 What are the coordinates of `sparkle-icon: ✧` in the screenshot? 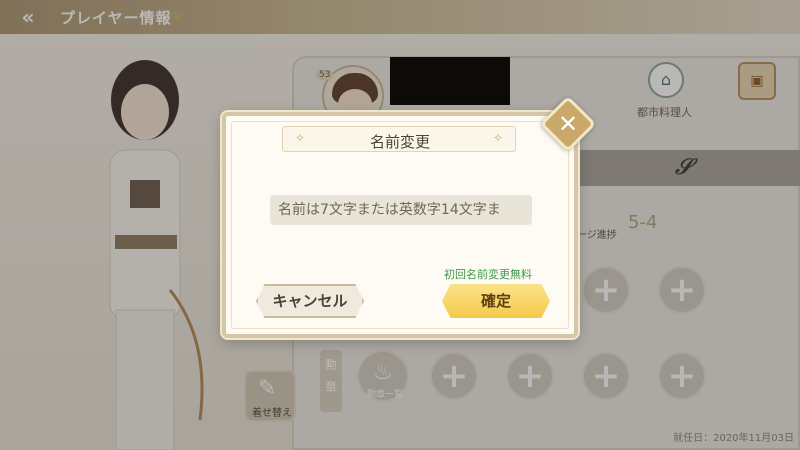 It's located at (497, 138).